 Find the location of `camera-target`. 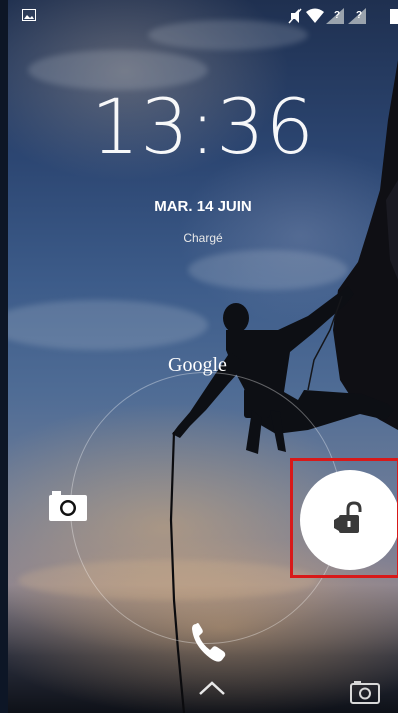

camera-target is located at coordinates (68, 508).